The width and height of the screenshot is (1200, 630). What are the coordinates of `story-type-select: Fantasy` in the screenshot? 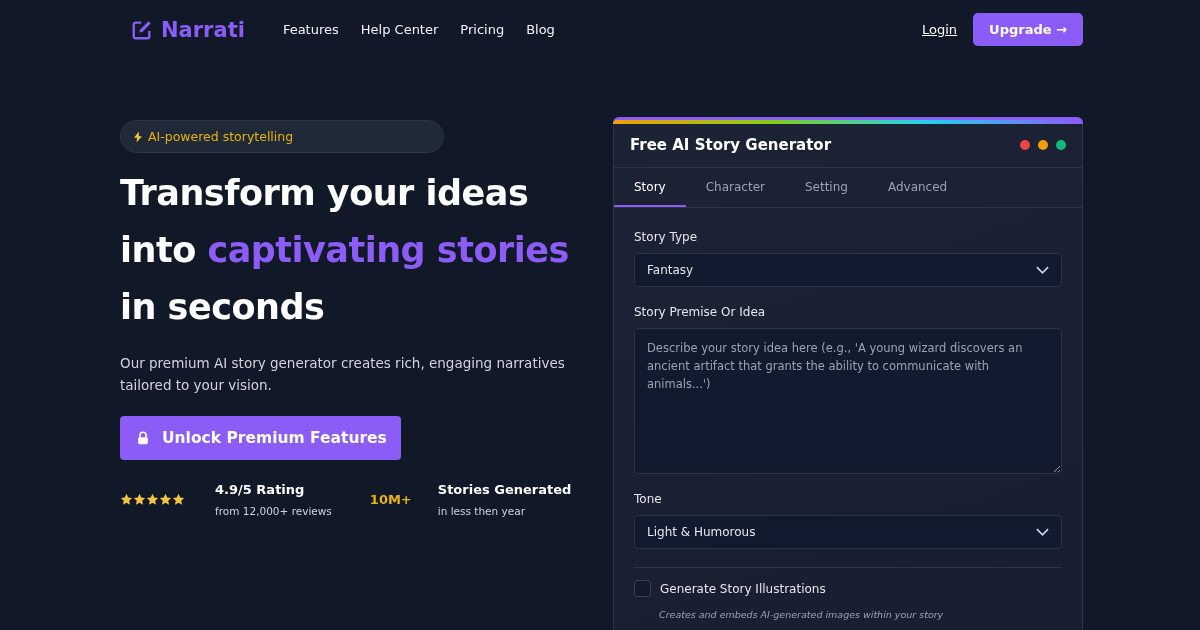 It's located at (848, 270).